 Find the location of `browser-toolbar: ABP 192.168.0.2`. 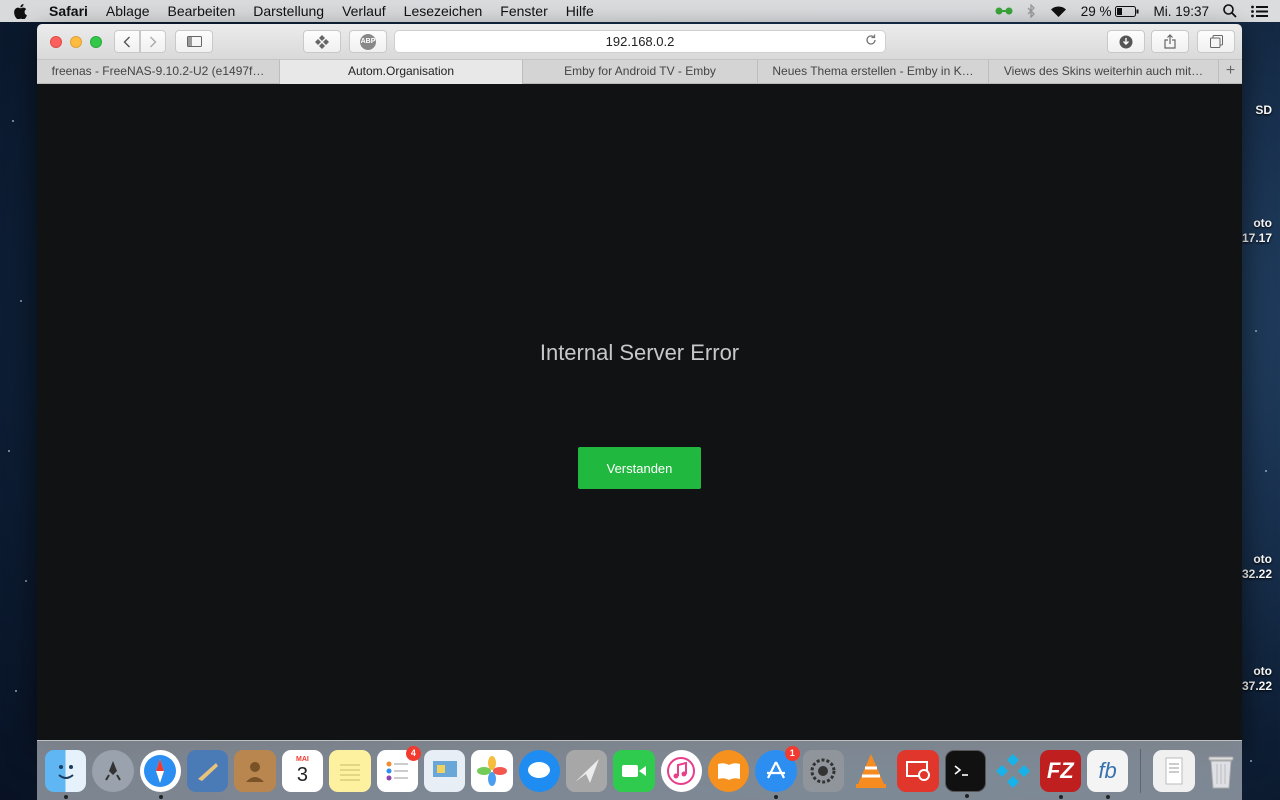

browser-toolbar: ABP 192.168.0.2 is located at coordinates (639, 42).